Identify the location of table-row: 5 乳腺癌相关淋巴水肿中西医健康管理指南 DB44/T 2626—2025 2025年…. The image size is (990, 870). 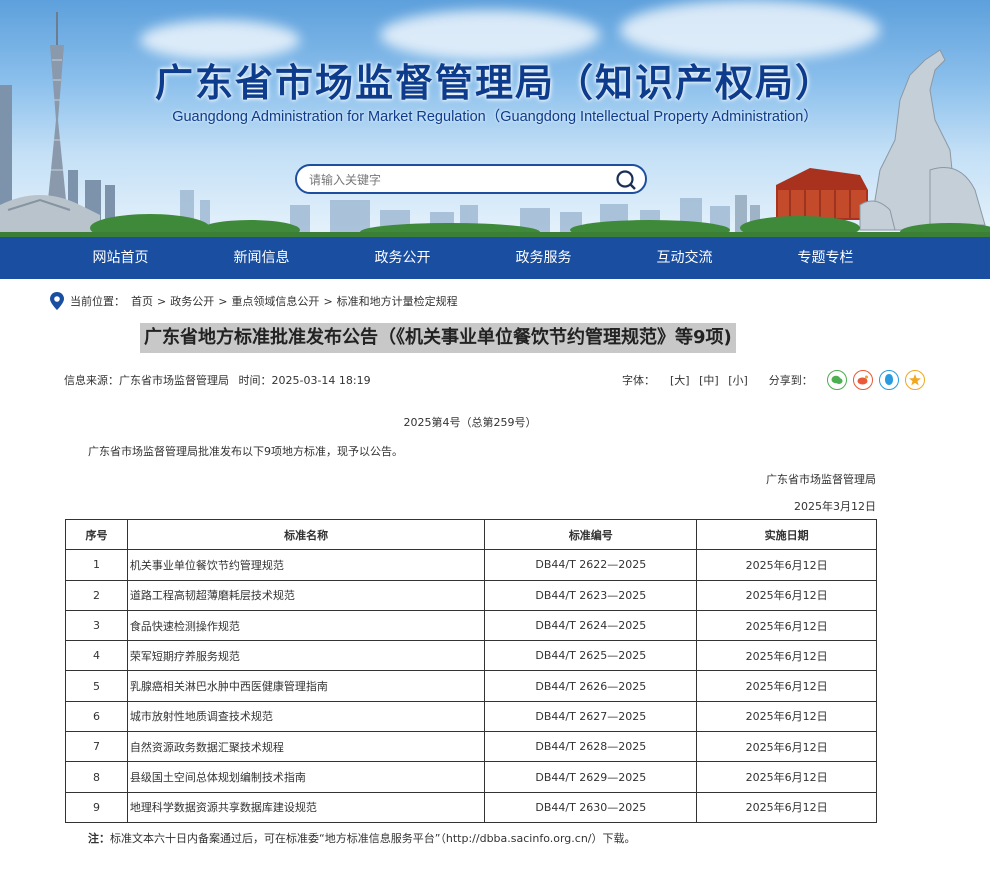
(471, 686).